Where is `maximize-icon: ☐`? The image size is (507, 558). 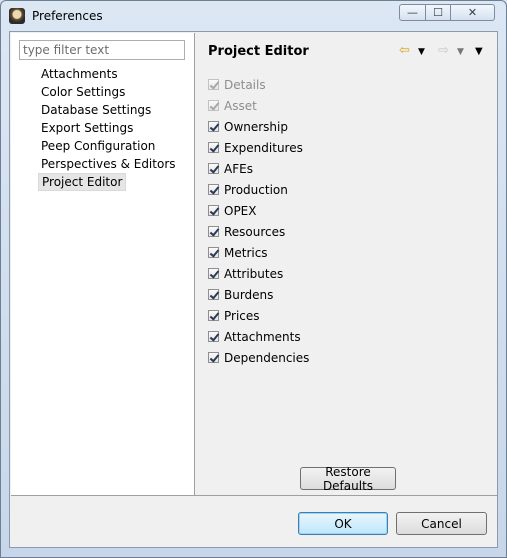 maximize-icon: ☐ is located at coordinates (438, 12).